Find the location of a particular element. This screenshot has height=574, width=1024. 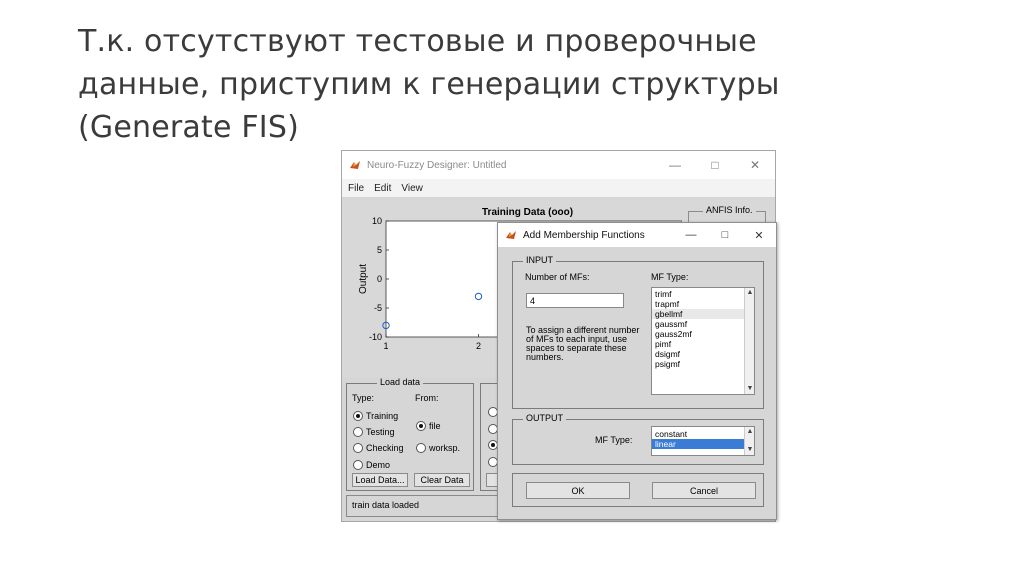

dialog-maximize-button: □ is located at coordinates (725, 235).